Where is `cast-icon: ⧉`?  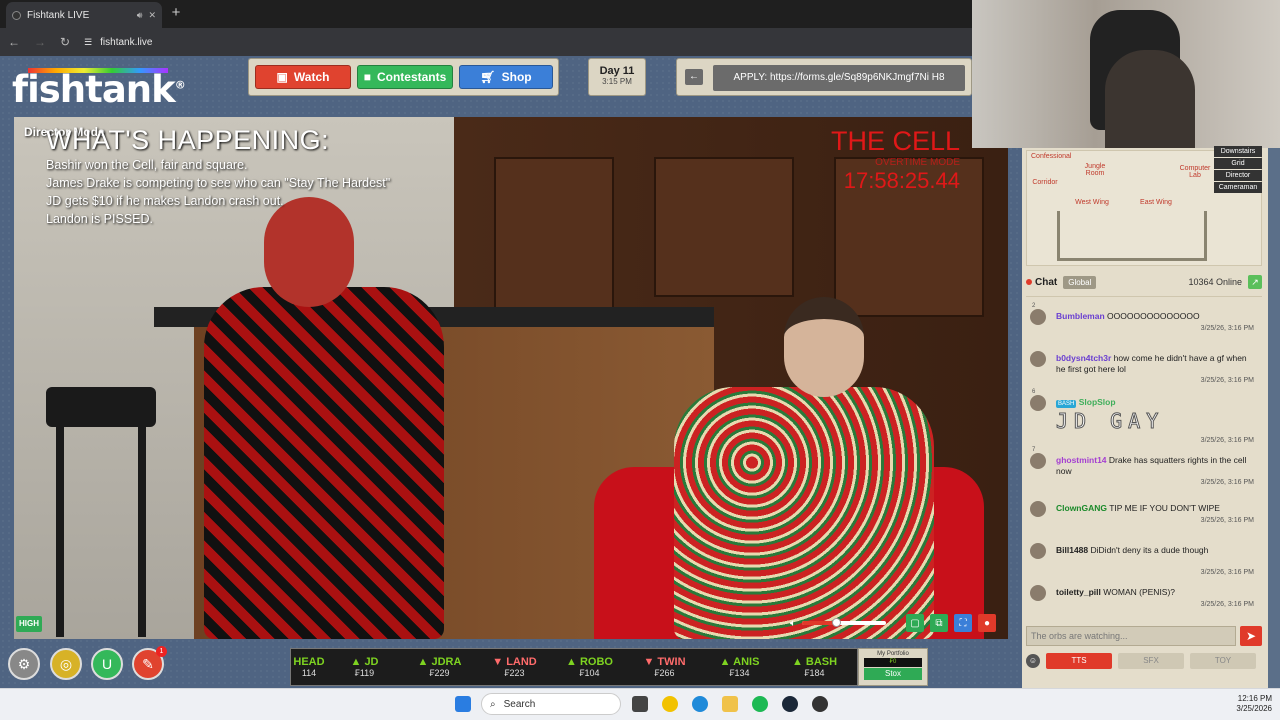
cast-icon: ⧉ is located at coordinates (939, 623).